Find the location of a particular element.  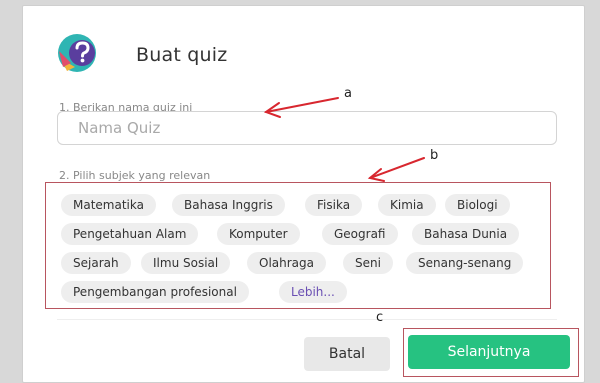

subject-chip: Fisika is located at coordinates (334, 205).